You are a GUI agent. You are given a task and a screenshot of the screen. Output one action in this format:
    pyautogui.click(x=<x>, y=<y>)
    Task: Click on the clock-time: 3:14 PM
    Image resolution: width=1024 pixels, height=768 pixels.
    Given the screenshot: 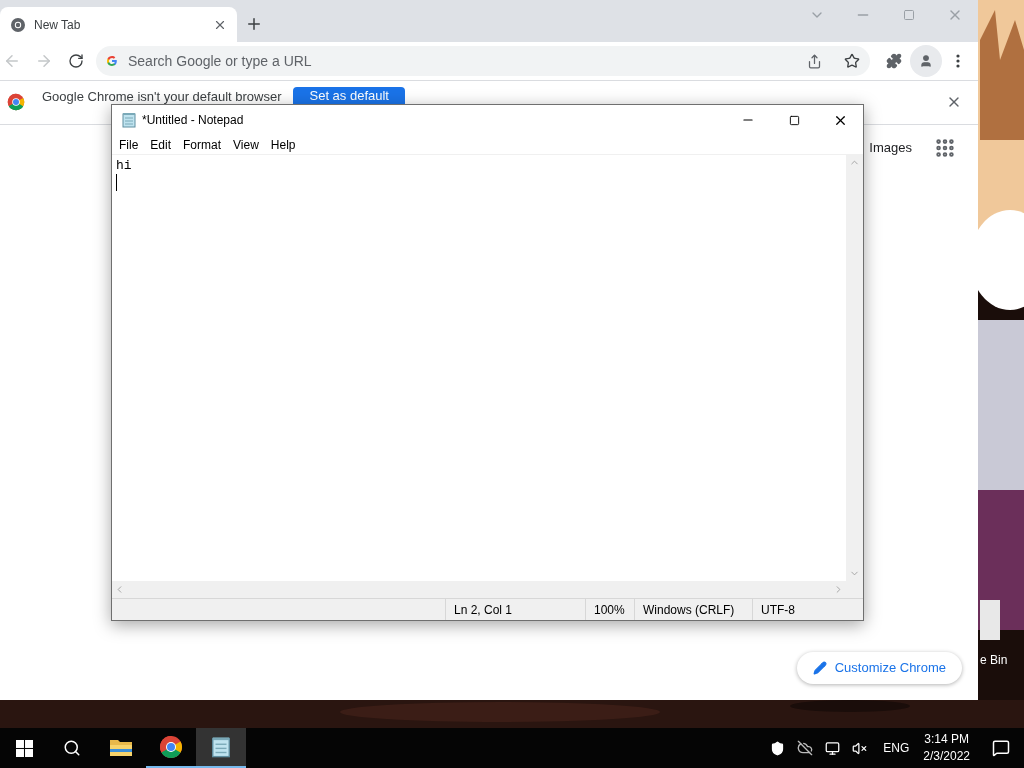 What is the action you would take?
    pyautogui.click(x=946, y=739)
    